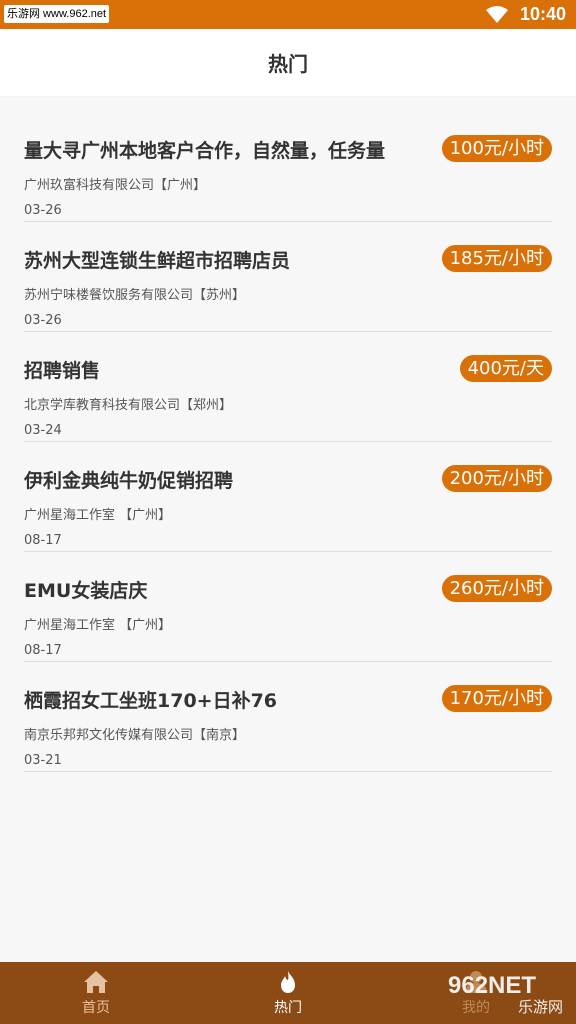 The image size is (576, 1024). What do you see at coordinates (496, 588) in the screenshot?
I see `salary-badge: 260元/小时` at bounding box center [496, 588].